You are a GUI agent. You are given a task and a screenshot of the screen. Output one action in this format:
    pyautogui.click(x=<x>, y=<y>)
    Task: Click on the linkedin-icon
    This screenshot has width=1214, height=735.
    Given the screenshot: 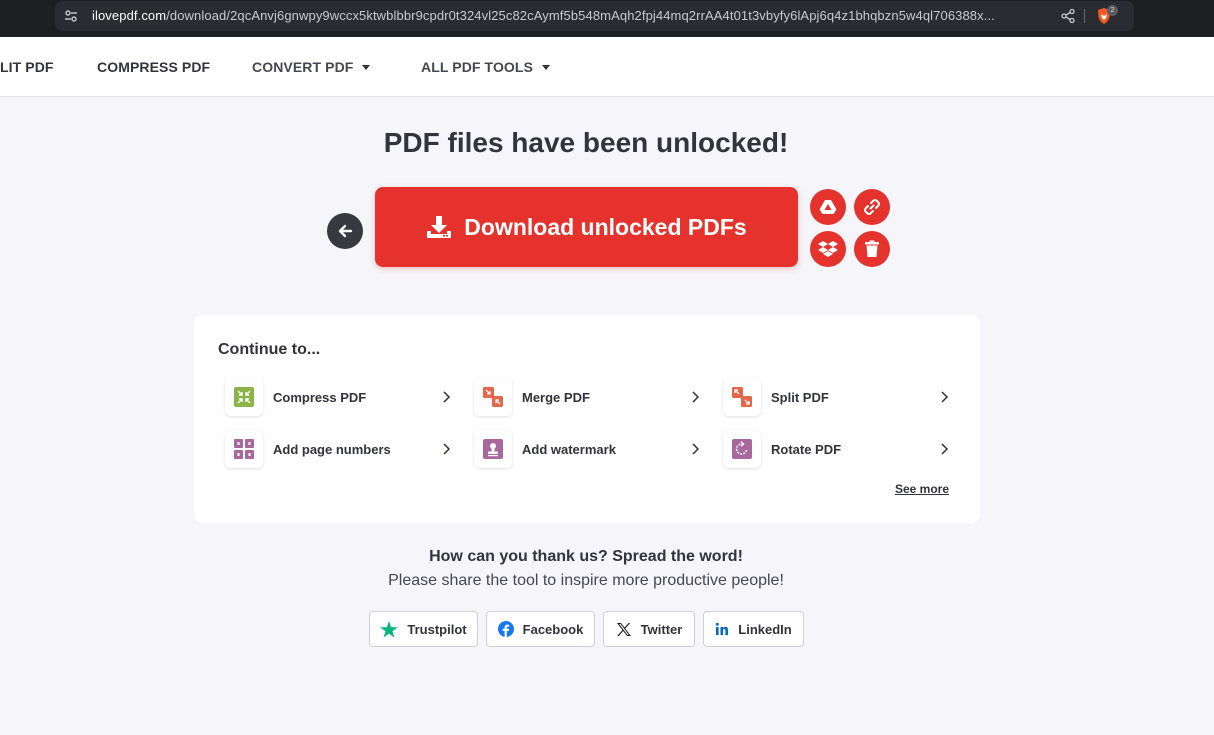 What is the action you would take?
    pyautogui.click(x=722, y=628)
    